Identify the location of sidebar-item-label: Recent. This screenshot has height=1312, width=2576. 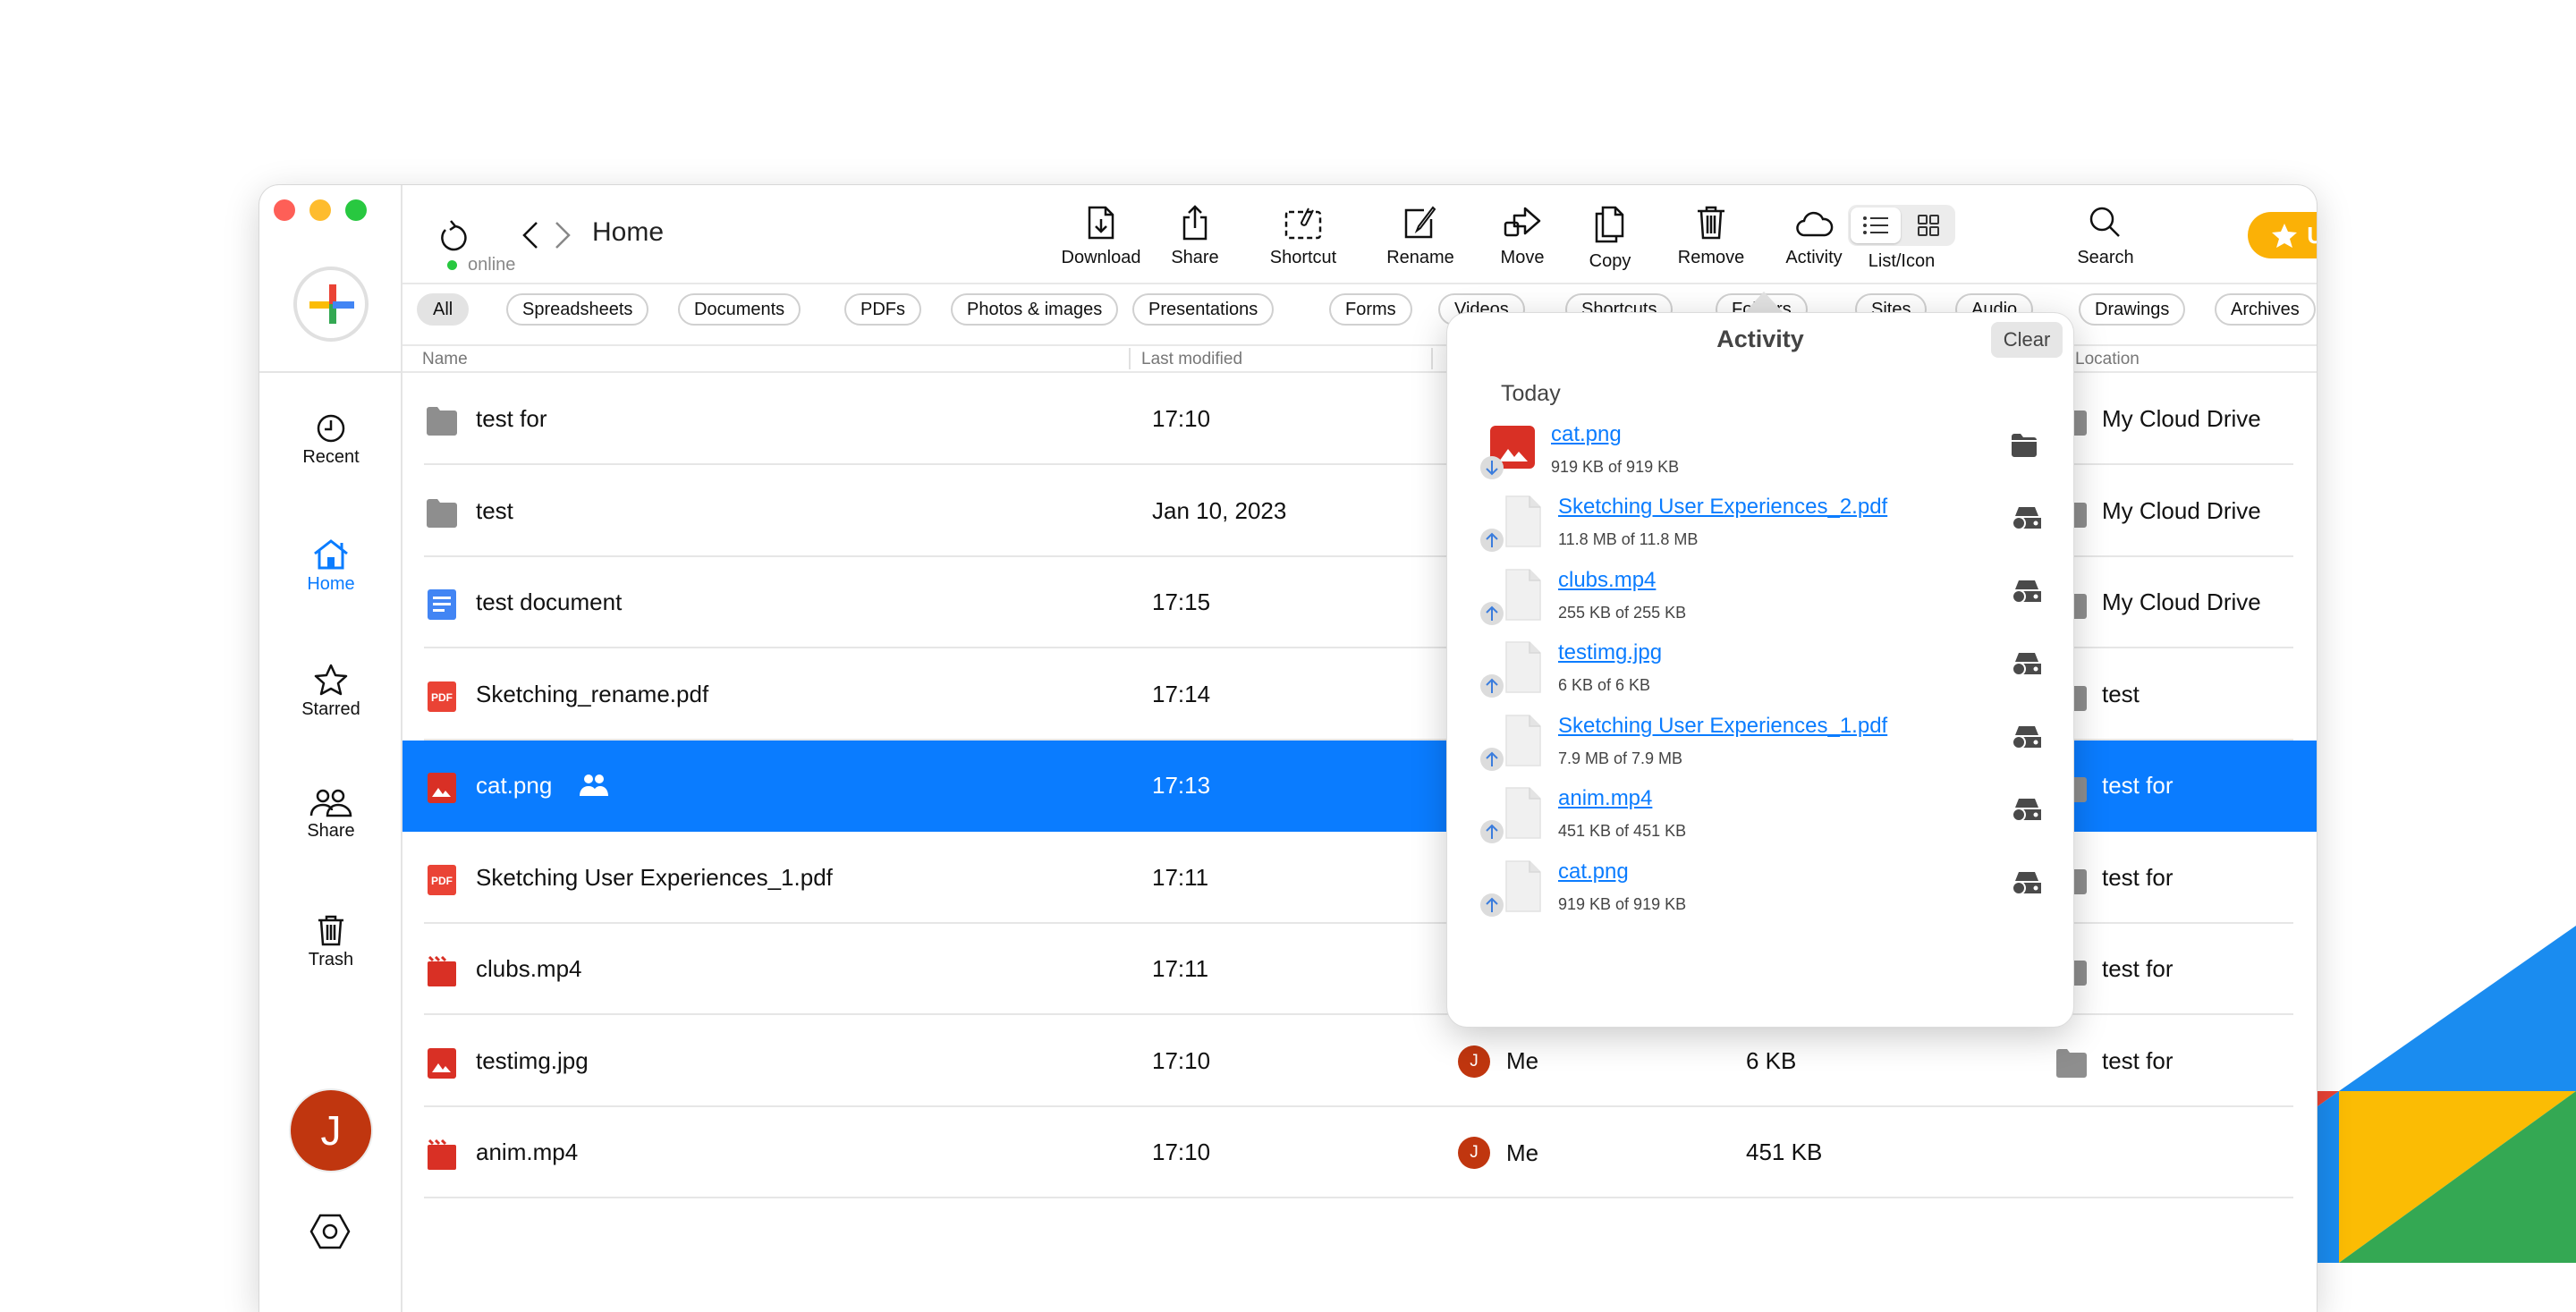
(331, 457).